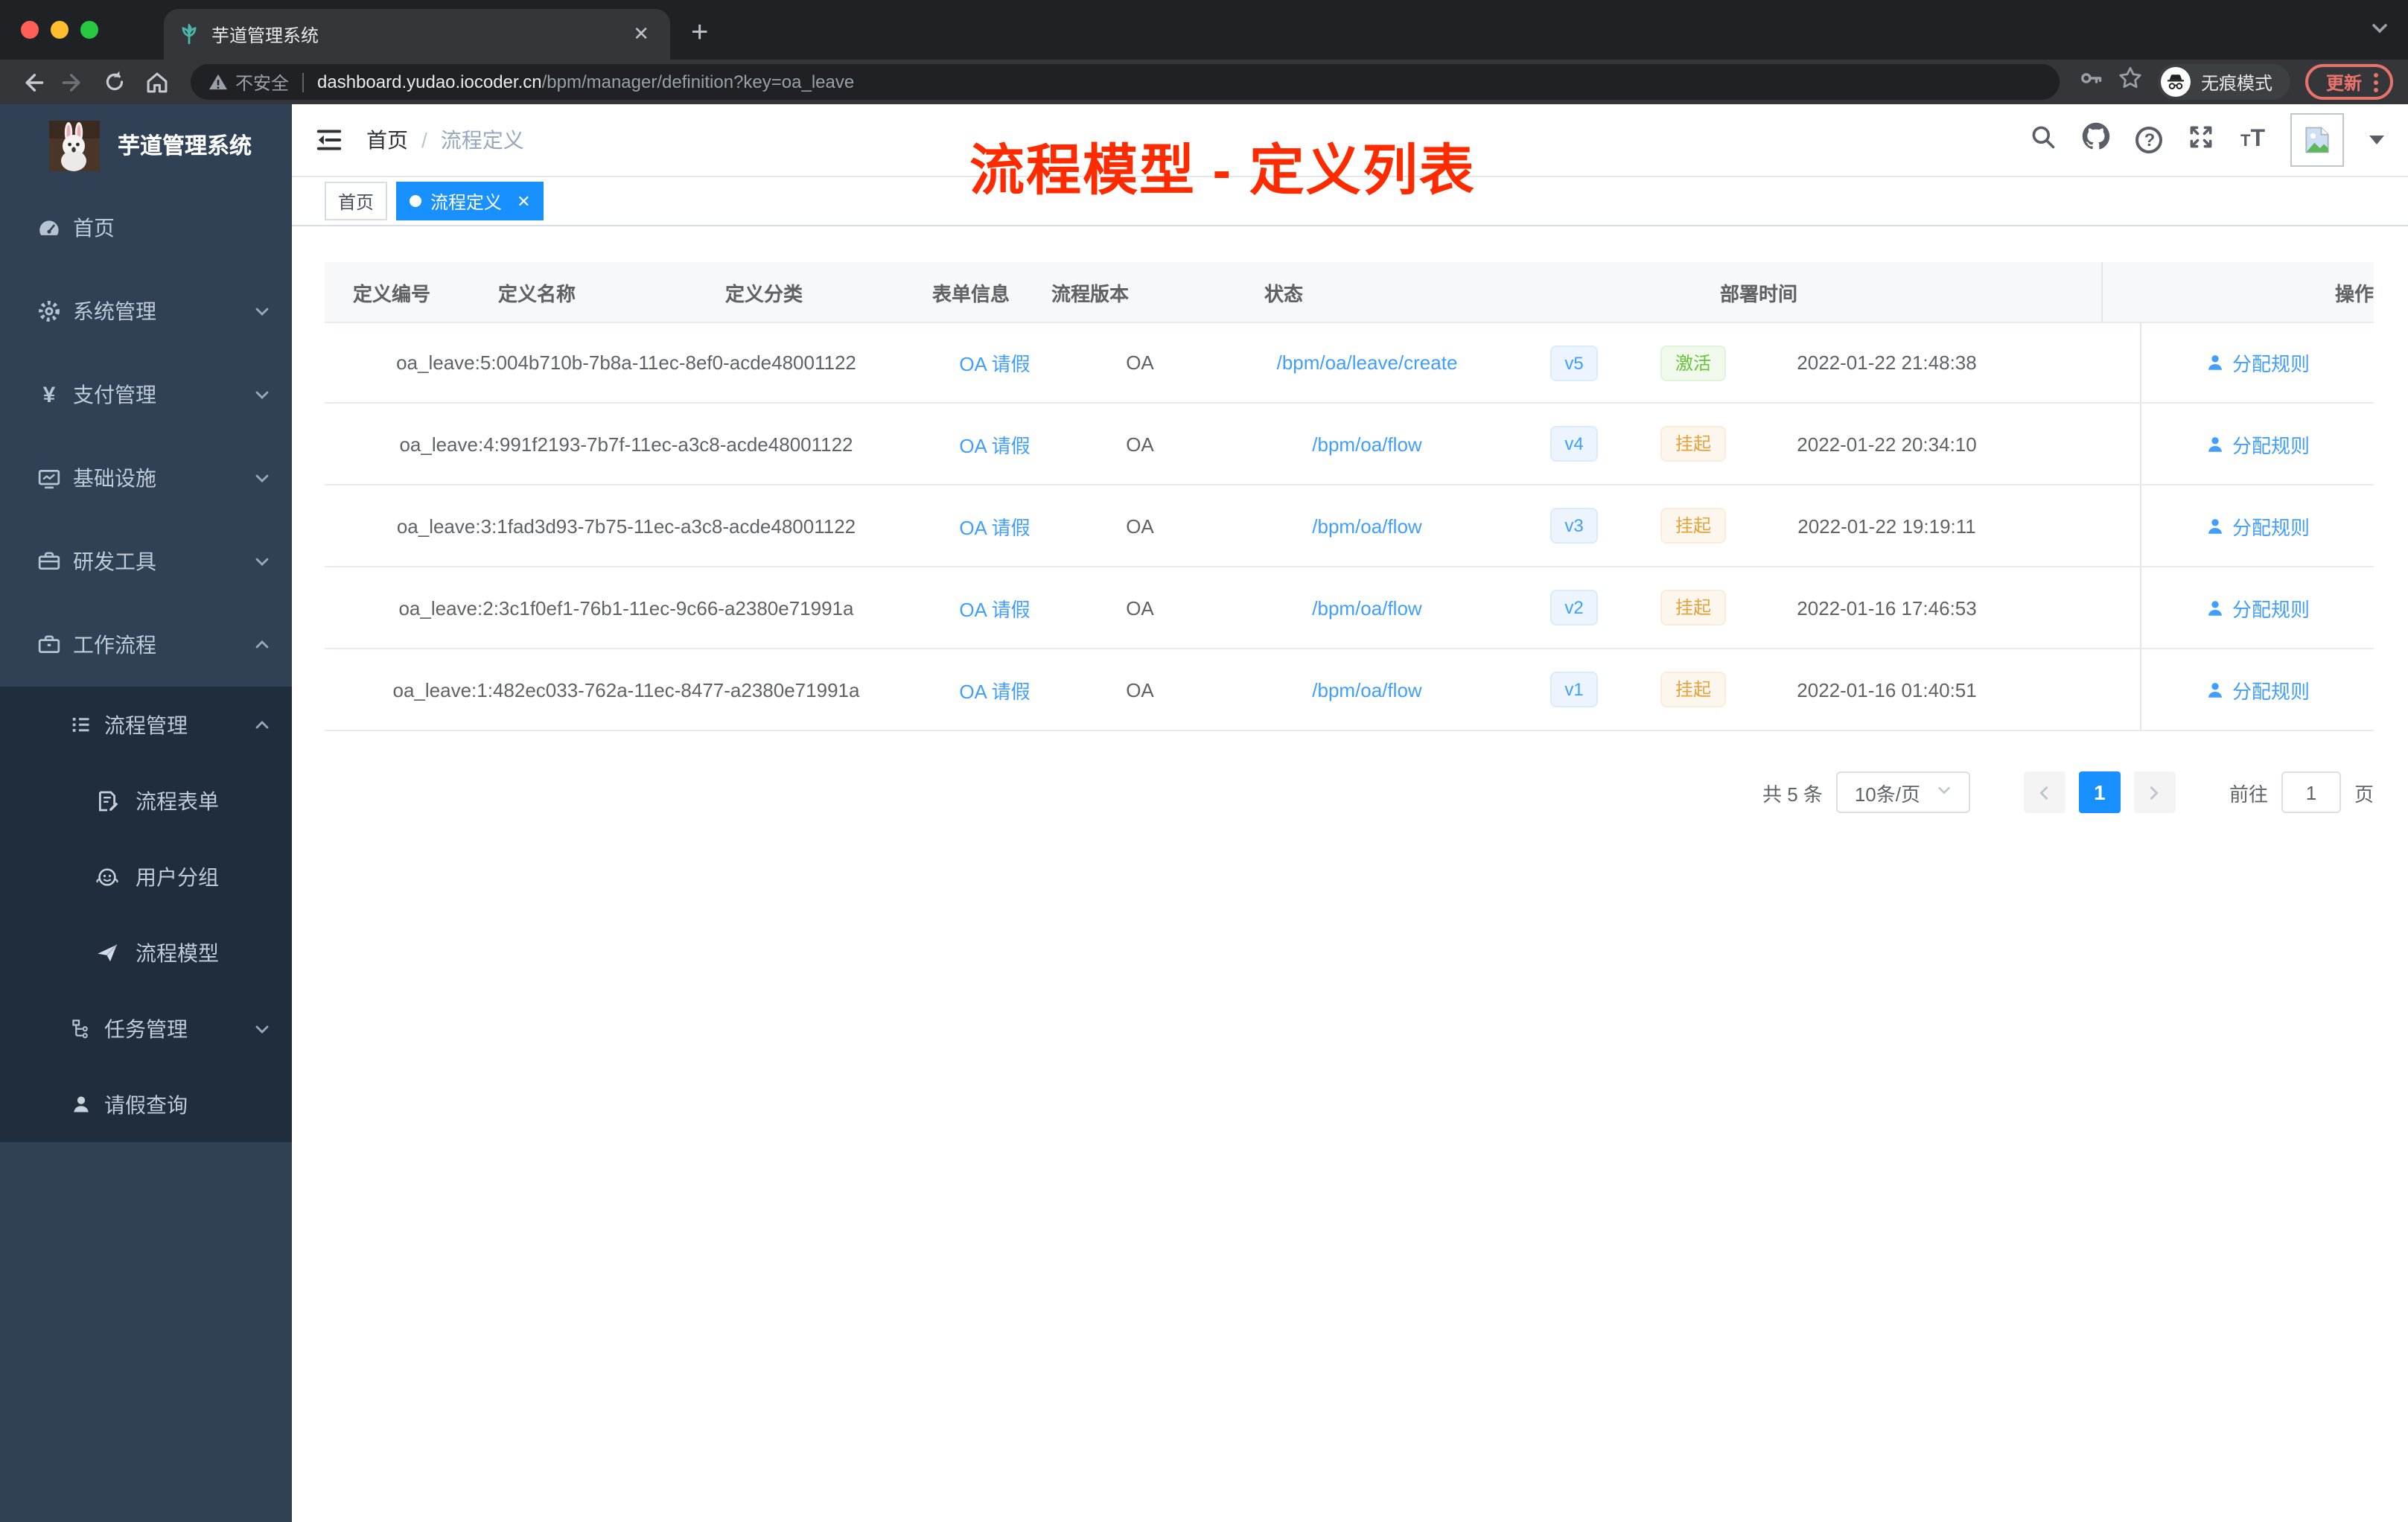 Image resolution: width=2408 pixels, height=1522 pixels. Describe the element at coordinates (2376, 140) in the screenshot. I see `user-menu-caret-icon` at that location.